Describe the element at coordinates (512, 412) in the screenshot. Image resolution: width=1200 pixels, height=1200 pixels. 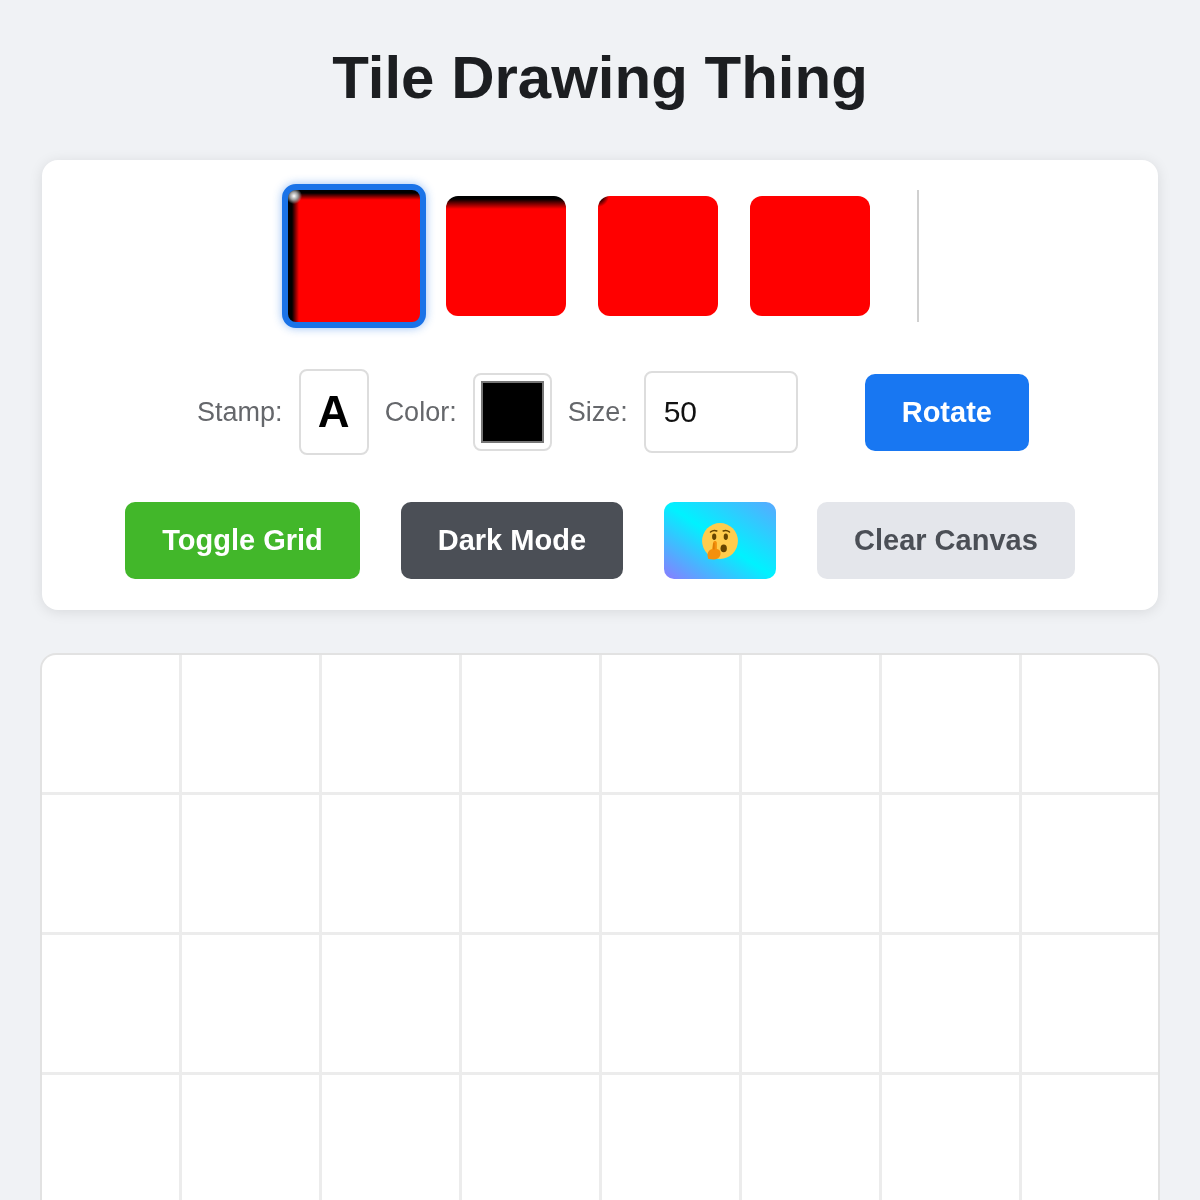
I see `color-picker` at that location.